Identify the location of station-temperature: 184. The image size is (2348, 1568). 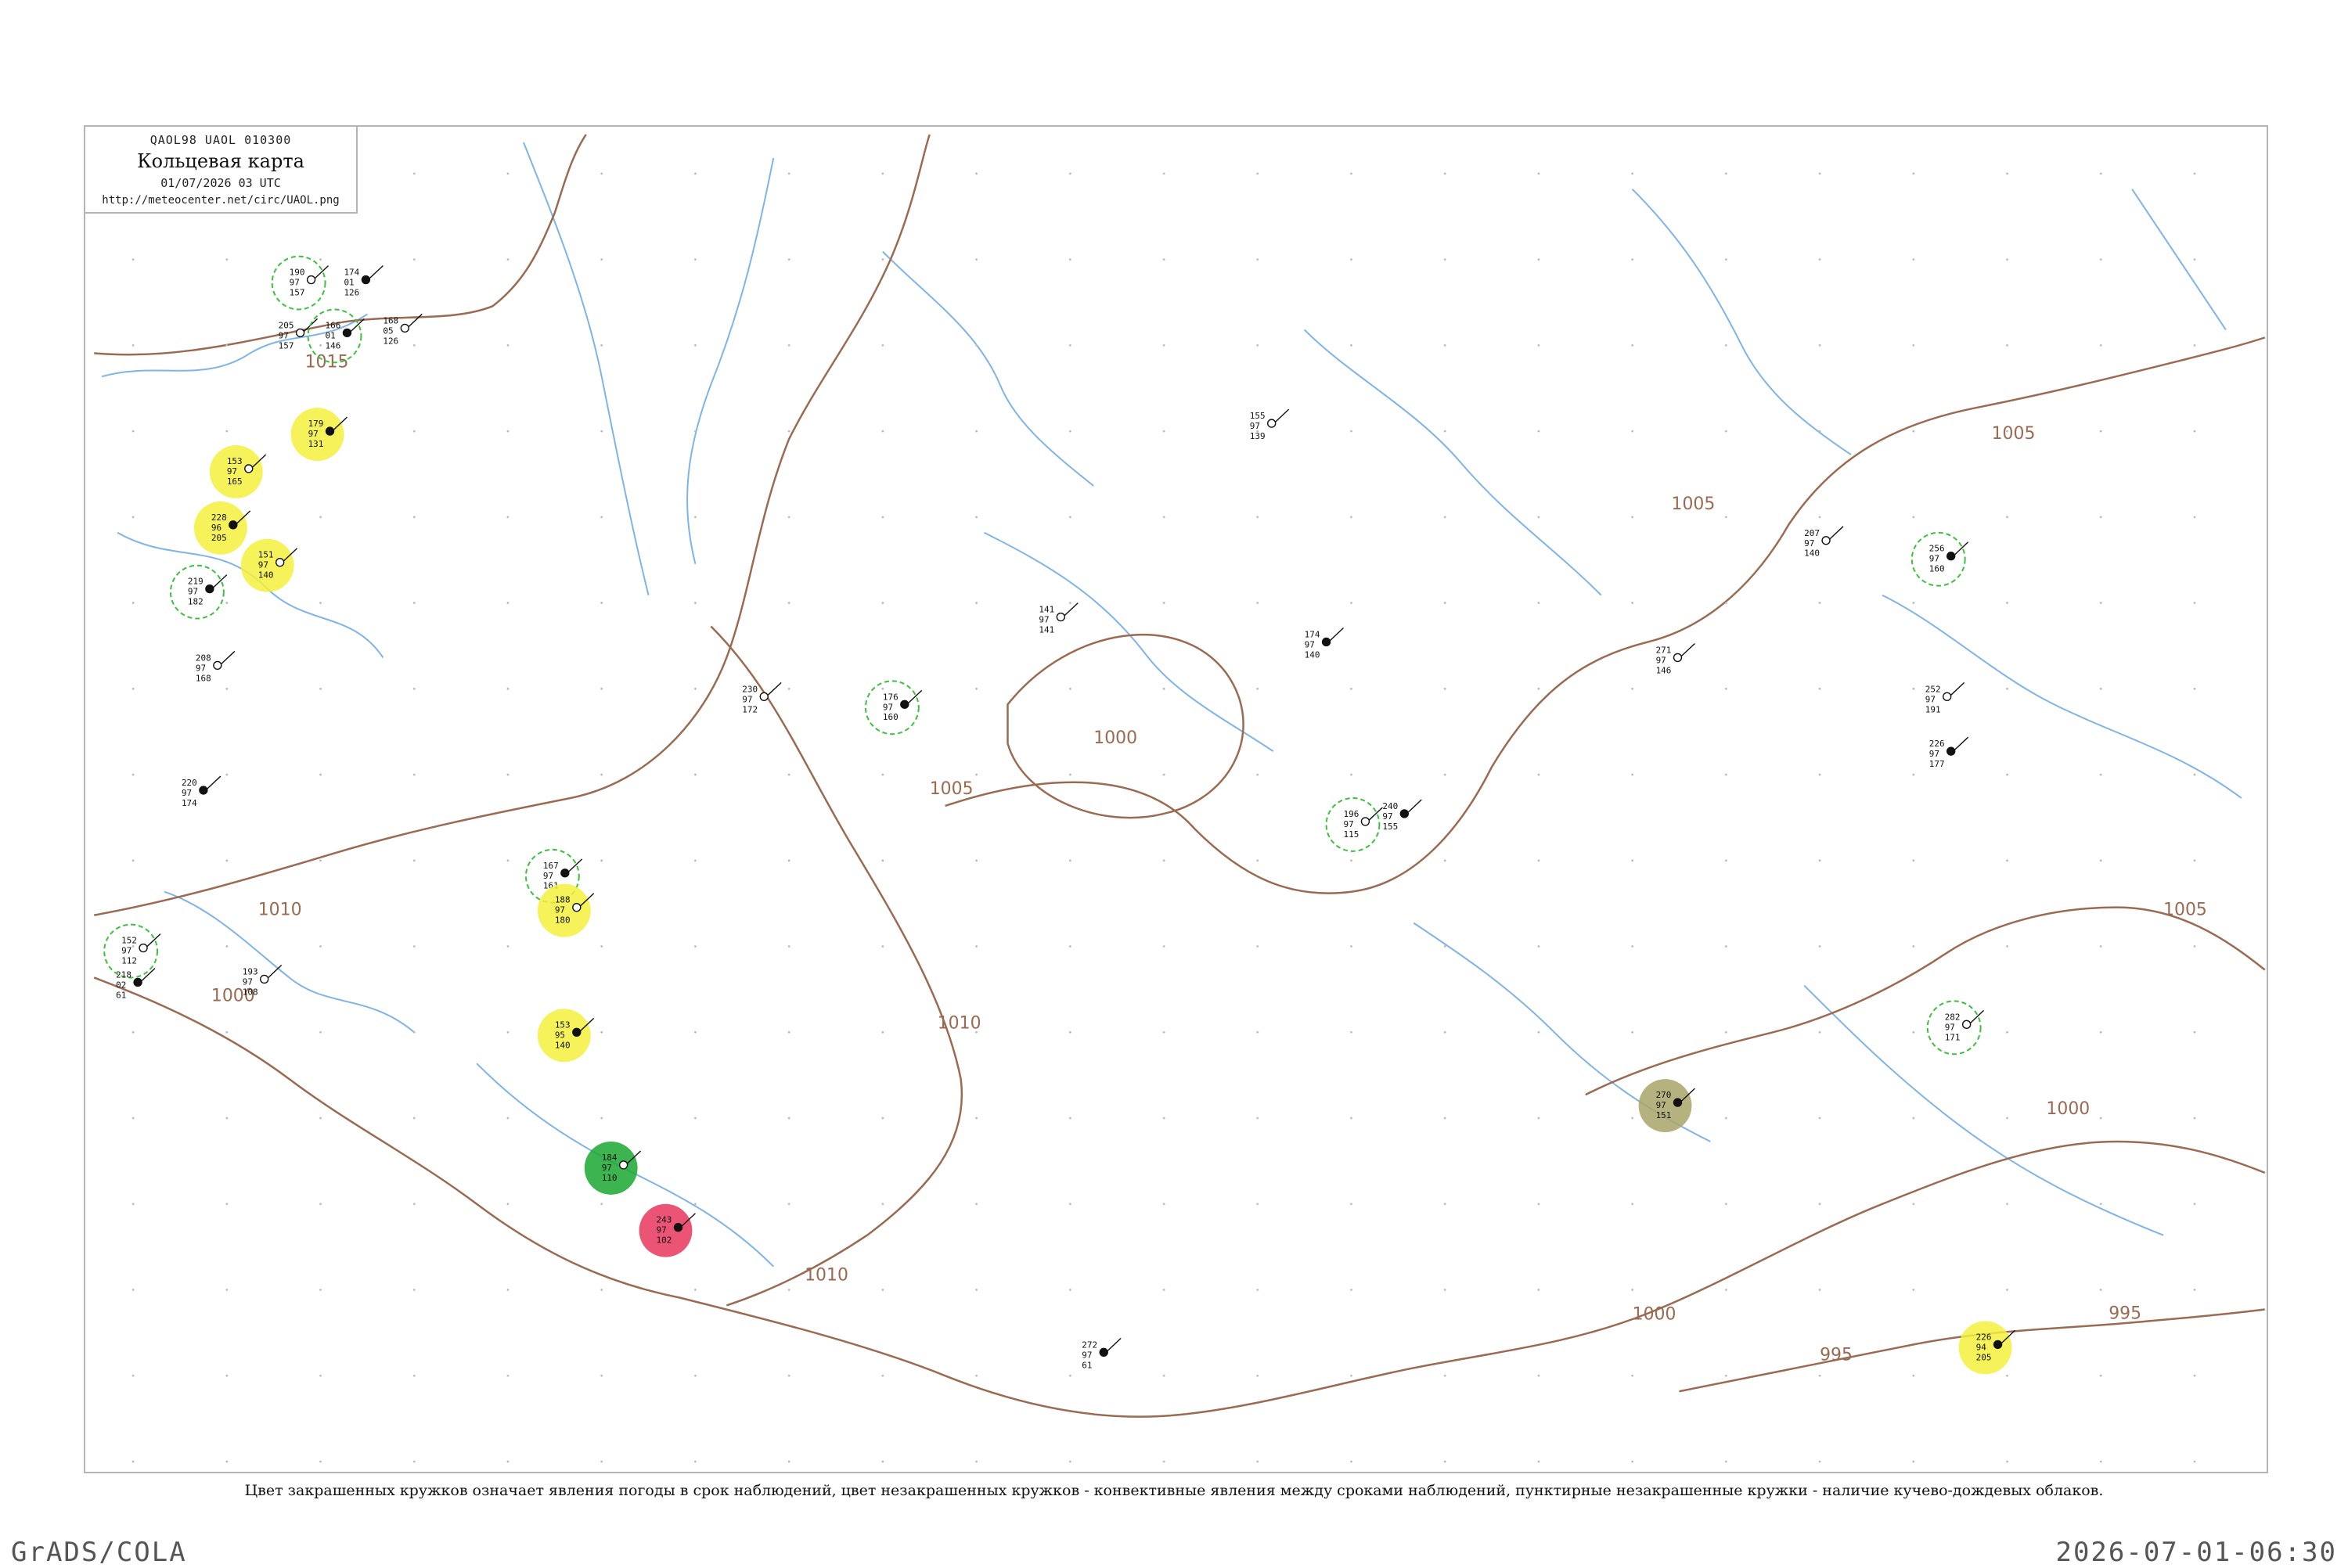
(610, 1158).